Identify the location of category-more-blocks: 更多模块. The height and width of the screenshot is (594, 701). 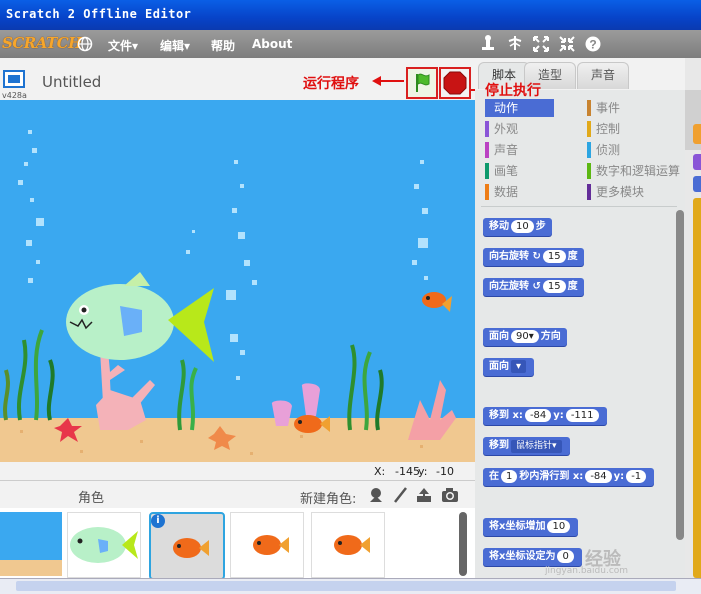
(615, 192).